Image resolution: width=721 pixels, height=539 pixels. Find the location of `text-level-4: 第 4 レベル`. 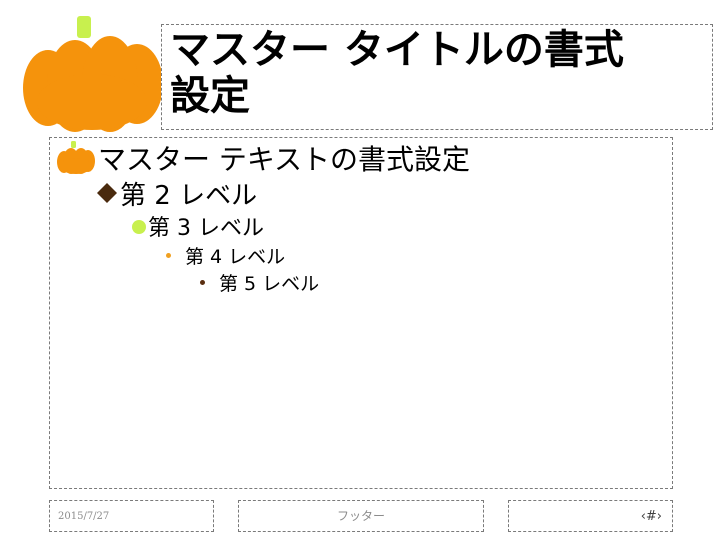

text-level-4: 第 4 レベル is located at coordinates (226, 255).